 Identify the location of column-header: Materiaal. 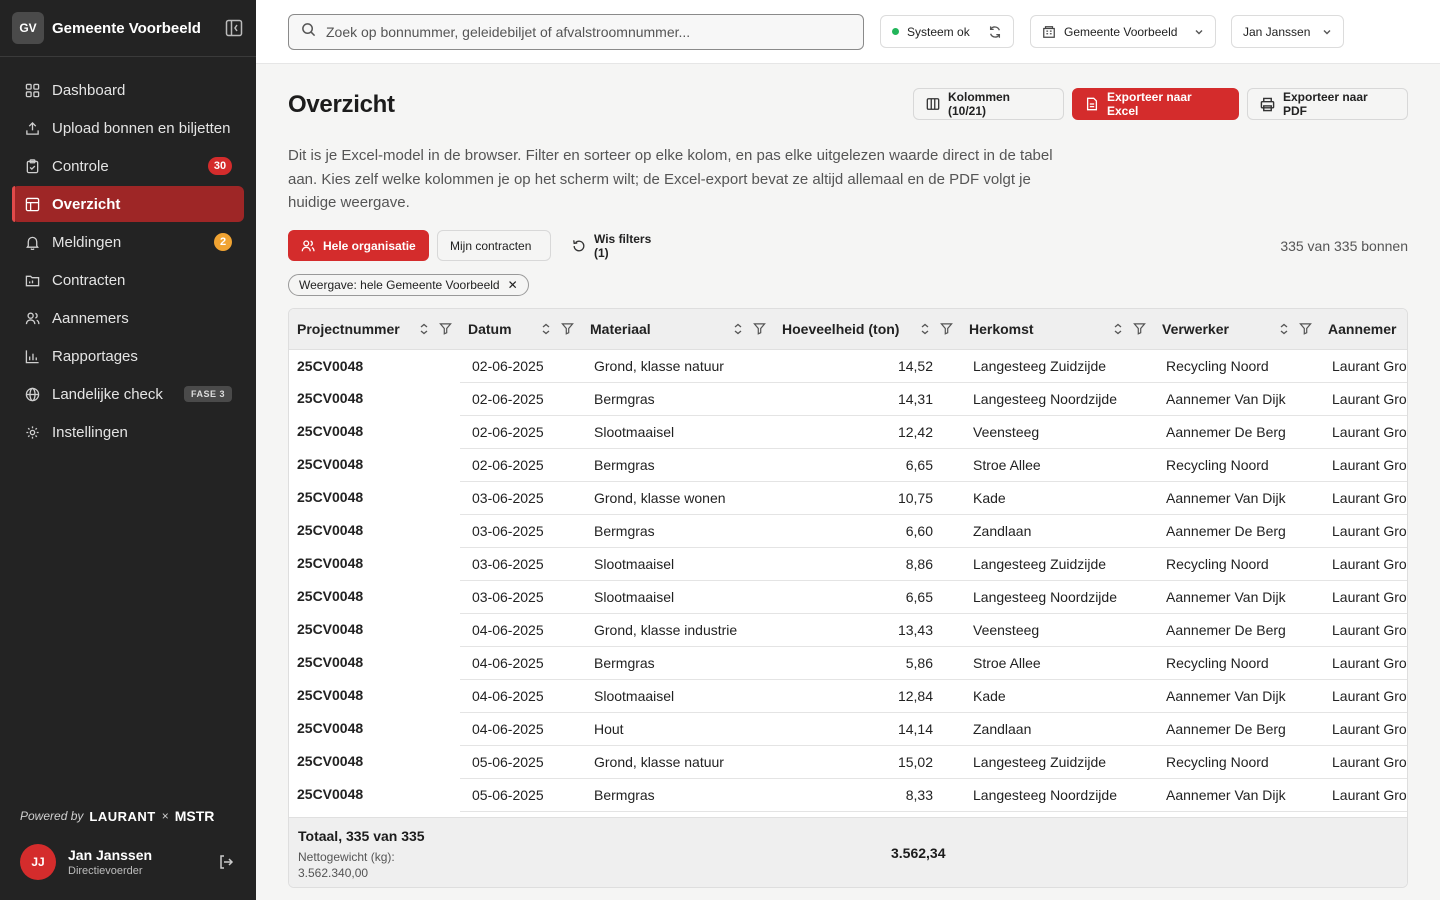
(678, 329).